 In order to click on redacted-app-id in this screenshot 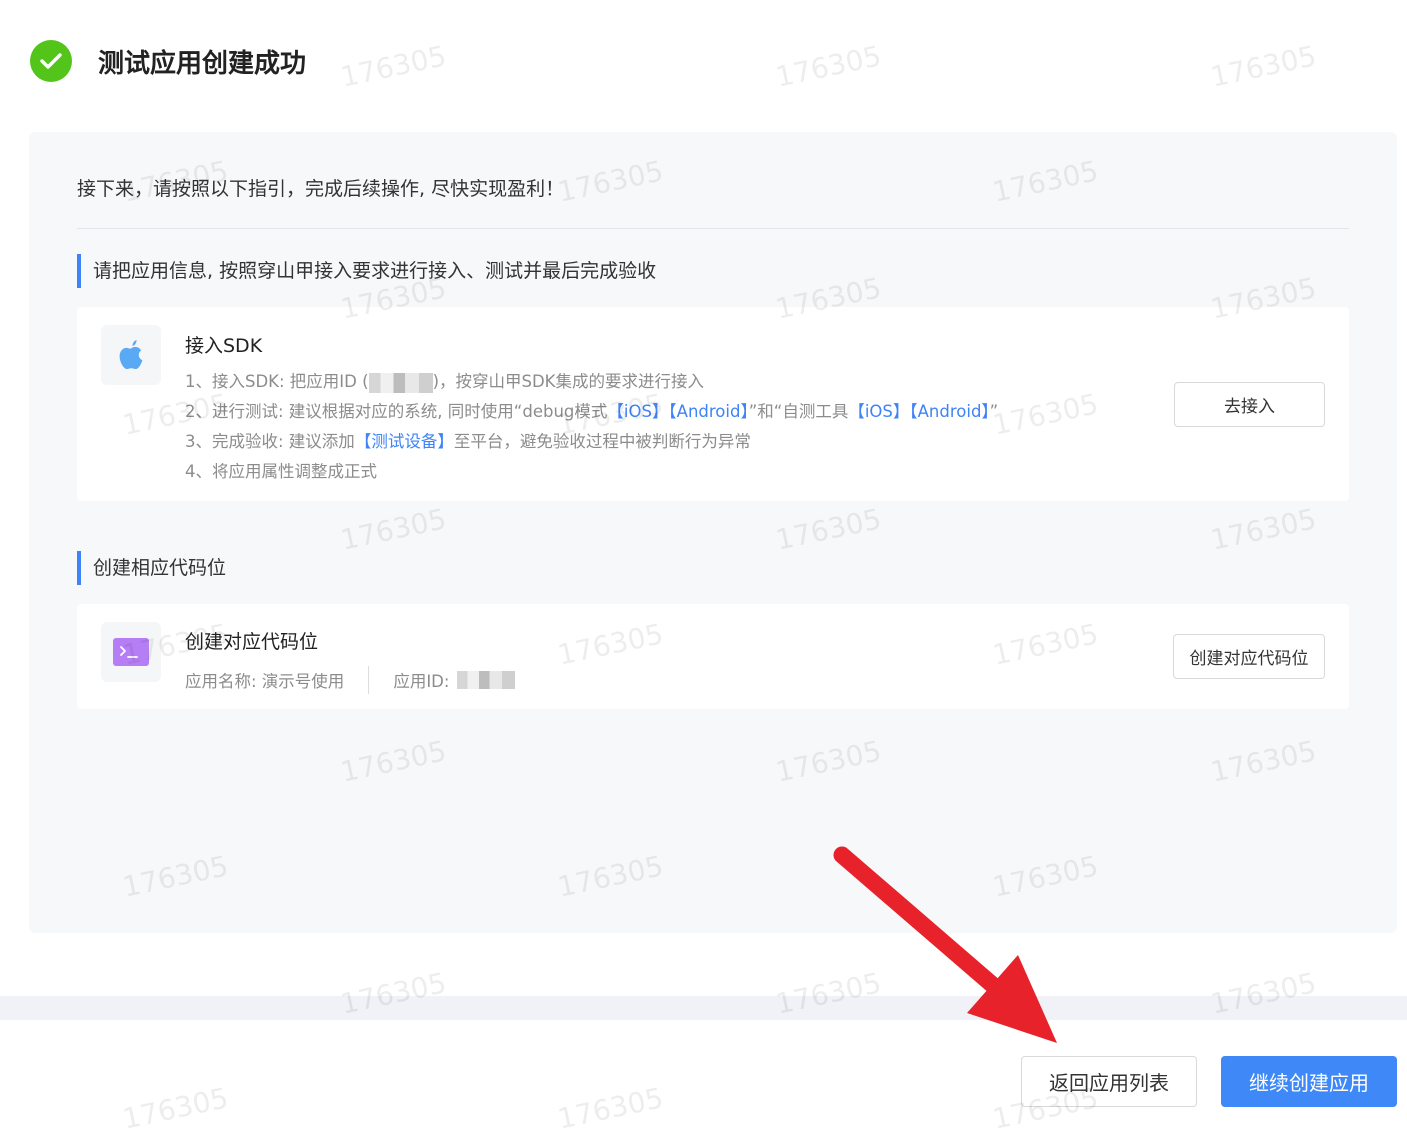, I will do `click(400, 382)`.